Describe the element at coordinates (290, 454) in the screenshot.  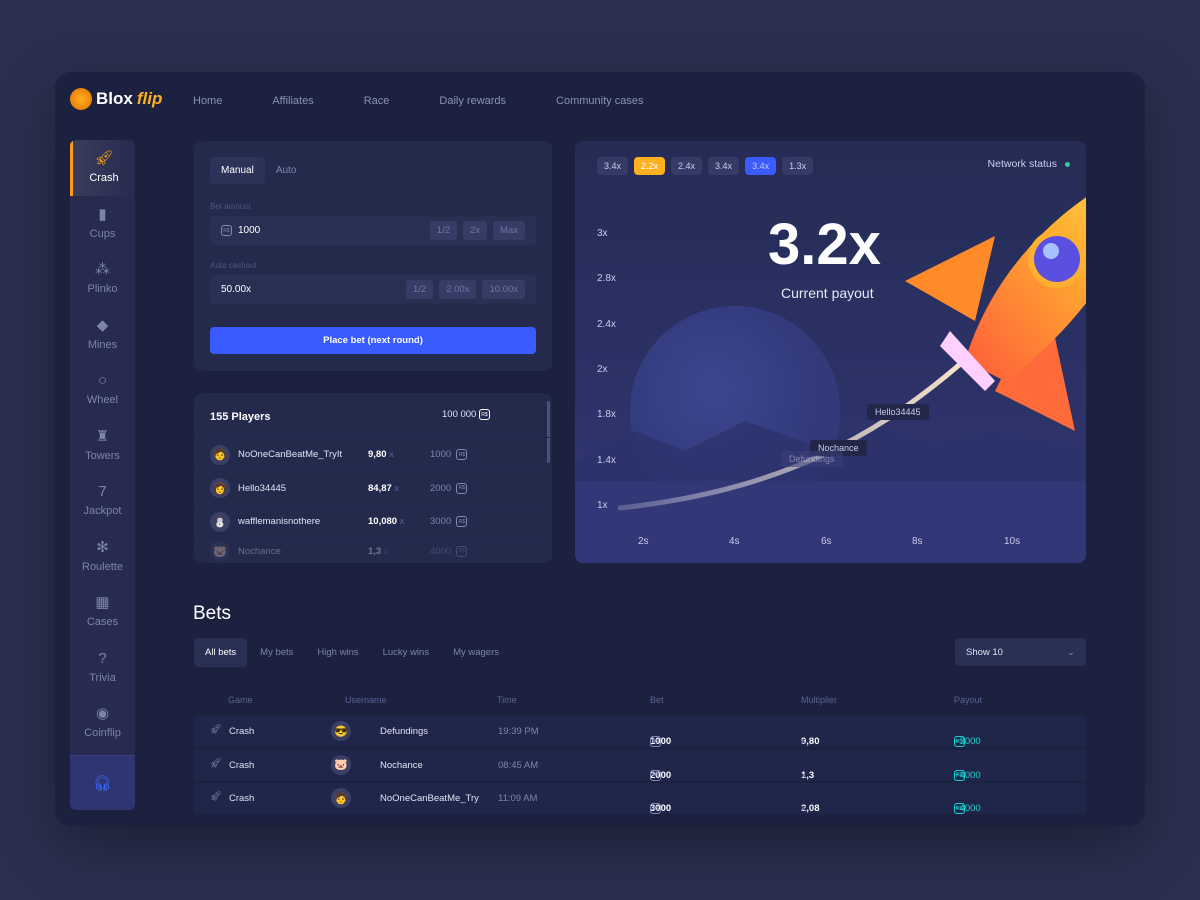
I see `player-name: NoOneCanBeatMe_TryIt` at that location.